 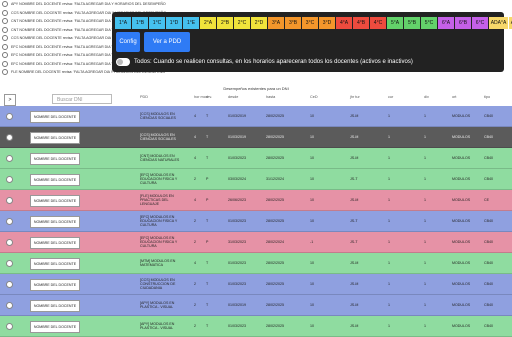 What do you see at coordinates (354, 220) in the screenshot?
I see `cell-jt: JS-T` at bounding box center [354, 220].